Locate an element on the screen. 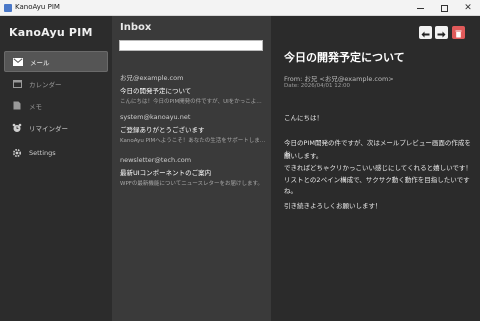 Image resolution: width=480 pixels, height=321 pixels. forward-icon is located at coordinates (441, 32).